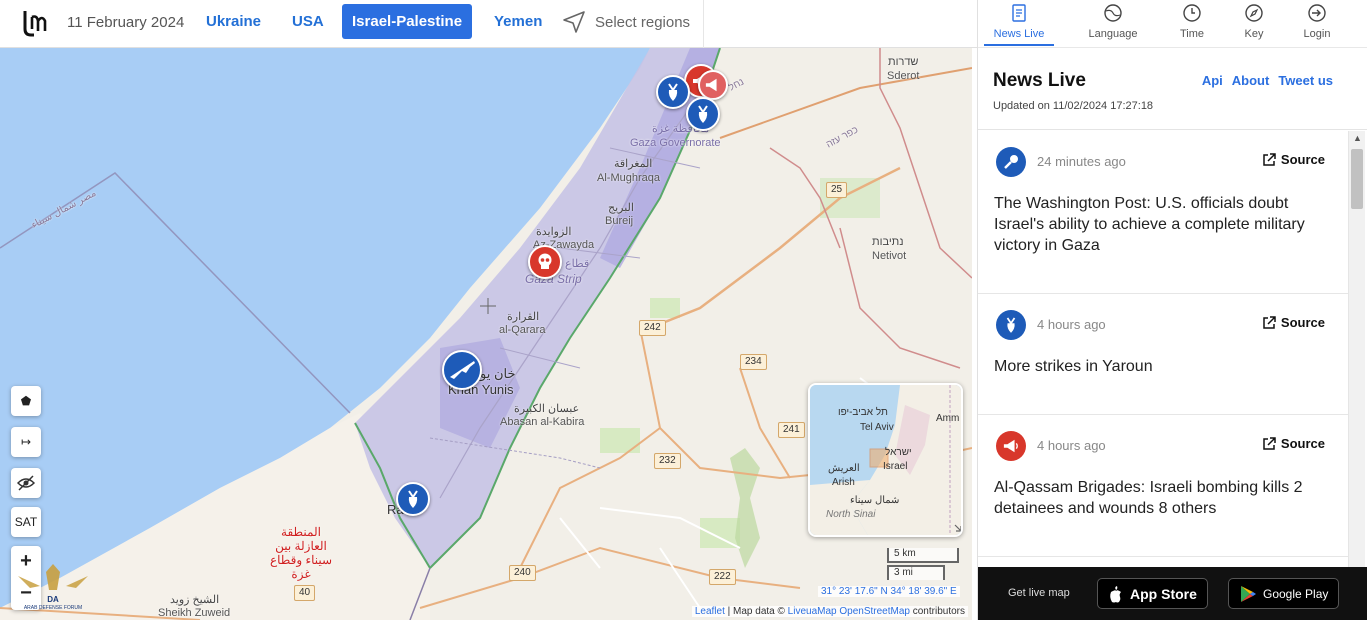  What do you see at coordinates (812, 611) in the screenshot?
I see `liveuamap-link: LiveuaMap` at bounding box center [812, 611].